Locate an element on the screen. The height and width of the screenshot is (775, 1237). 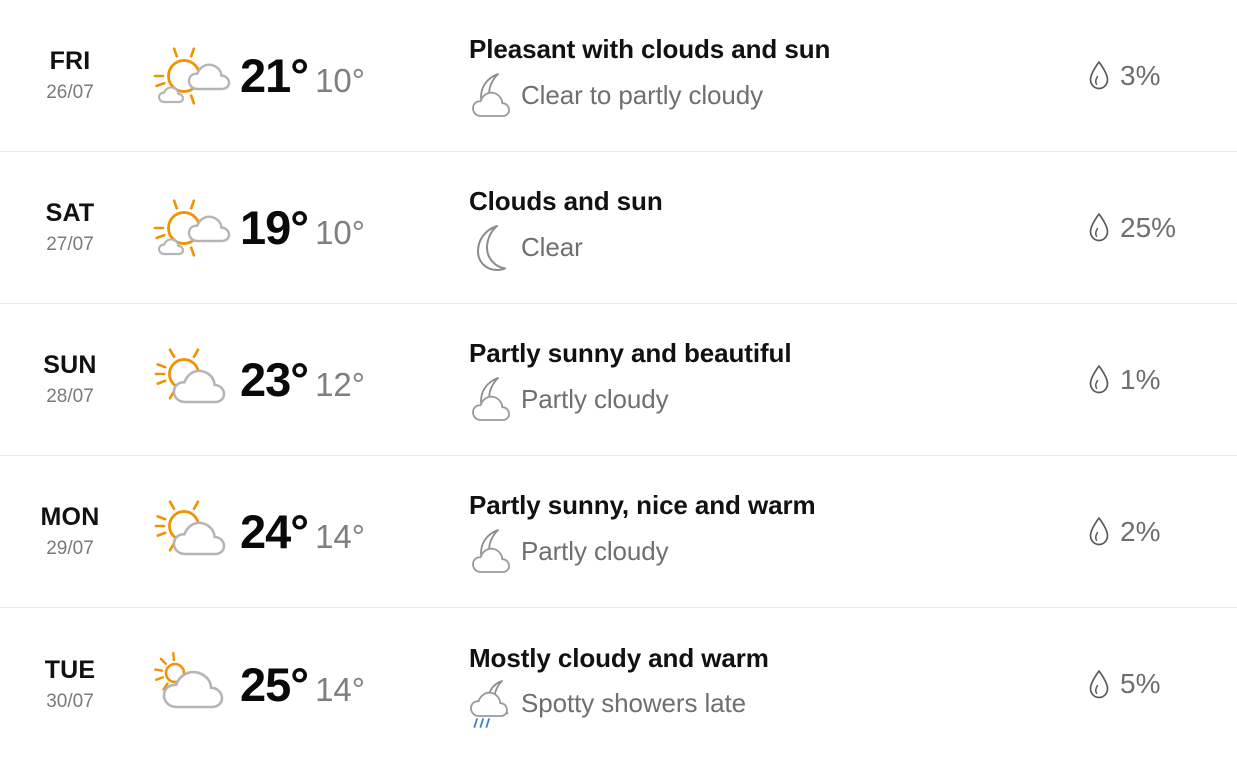
conditions-temperature-column: 24° 14° is located at coordinates (297, 532).